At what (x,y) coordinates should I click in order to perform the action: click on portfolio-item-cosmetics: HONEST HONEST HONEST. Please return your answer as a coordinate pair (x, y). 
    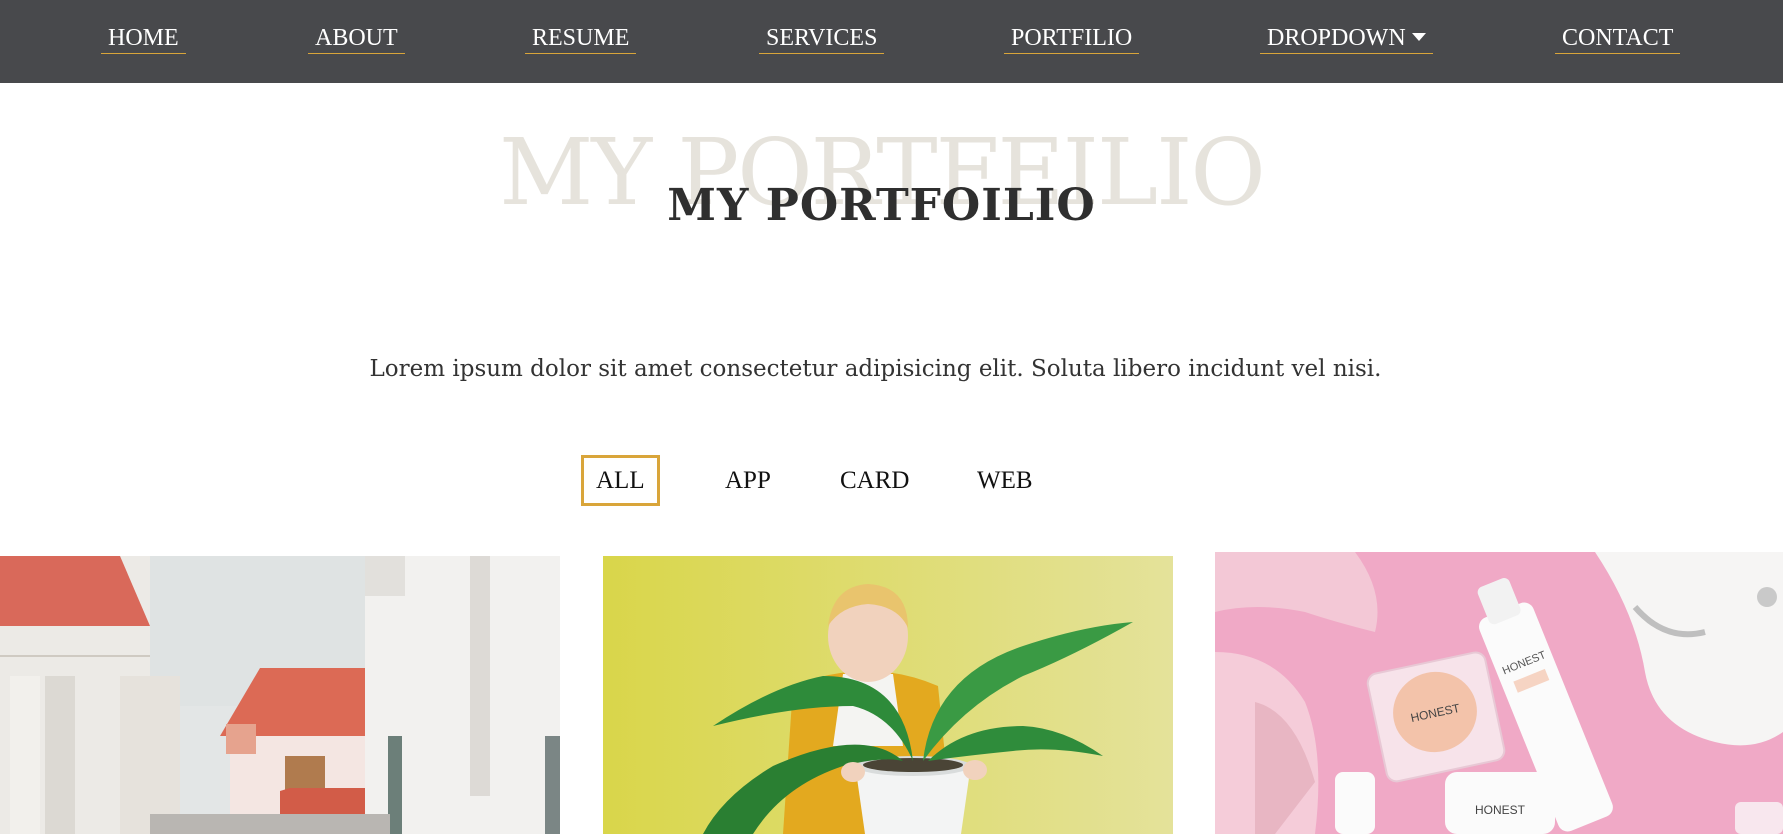
    Looking at the image, I should click on (1499, 693).